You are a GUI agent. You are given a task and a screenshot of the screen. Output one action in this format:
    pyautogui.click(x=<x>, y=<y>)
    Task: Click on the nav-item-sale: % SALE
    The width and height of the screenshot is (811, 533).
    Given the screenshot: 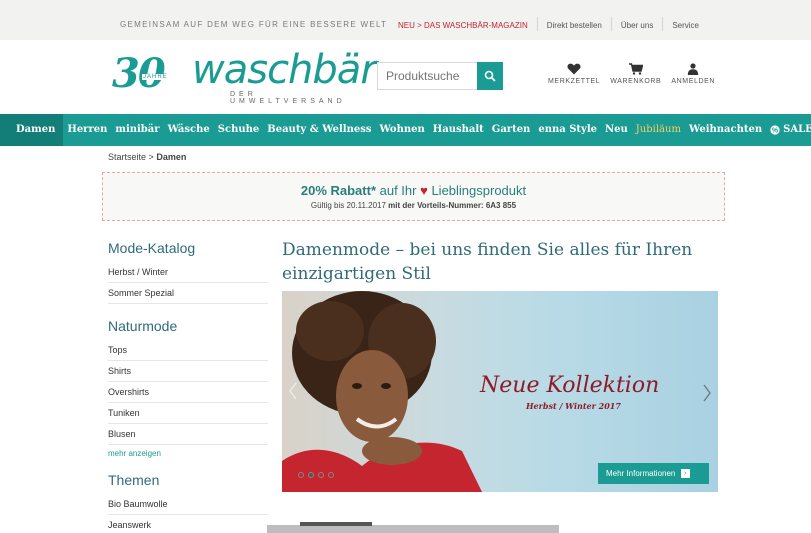 What is the action you would take?
    pyautogui.click(x=788, y=130)
    